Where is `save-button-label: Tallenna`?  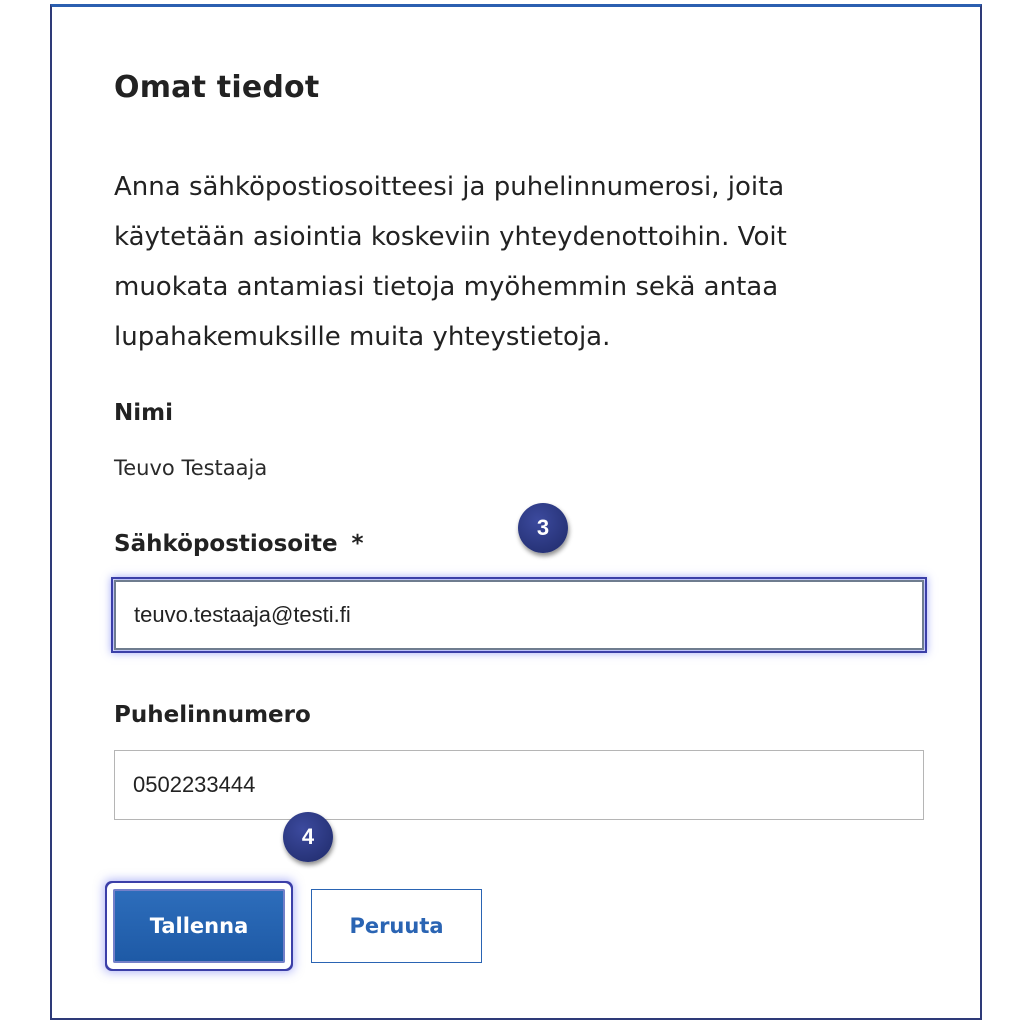
save-button-label: Tallenna is located at coordinates (199, 926).